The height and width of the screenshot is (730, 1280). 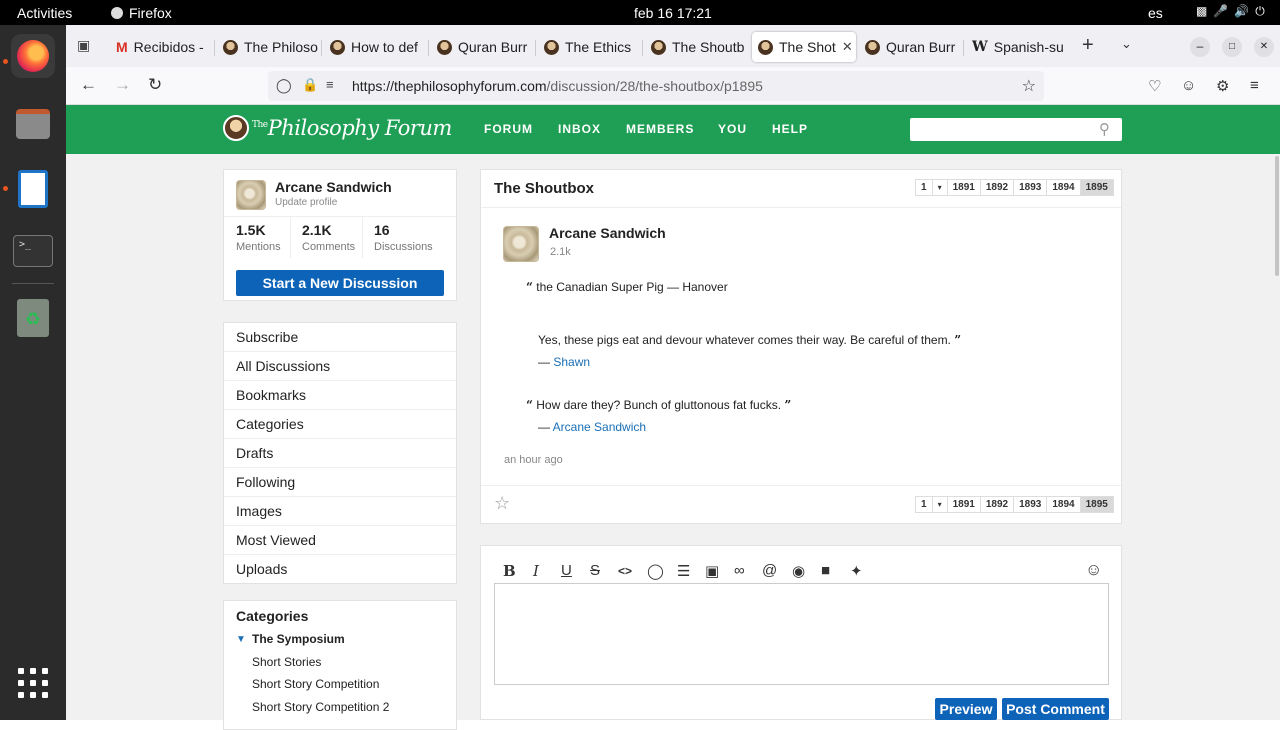 What do you see at coordinates (508, 129) in the screenshot?
I see `nav-forum: FORUM` at bounding box center [508, 129].